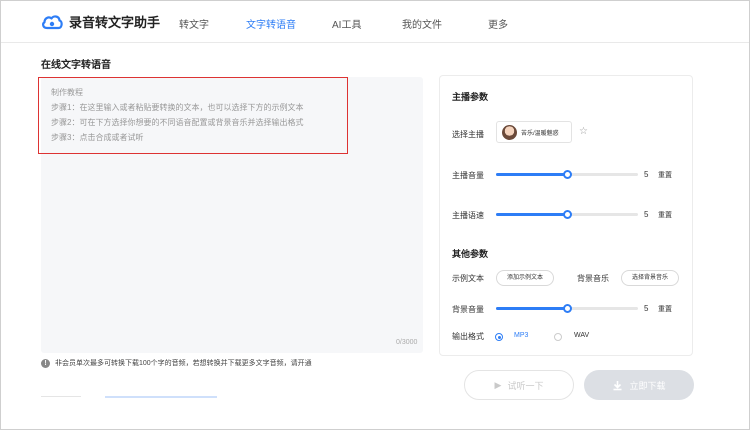 The width and height of the screenshot is (750, 430). What do you see at coordinates (498, 384) in the screenshot?
I see `play-icon: ▶` at bounding box center [498, 384].